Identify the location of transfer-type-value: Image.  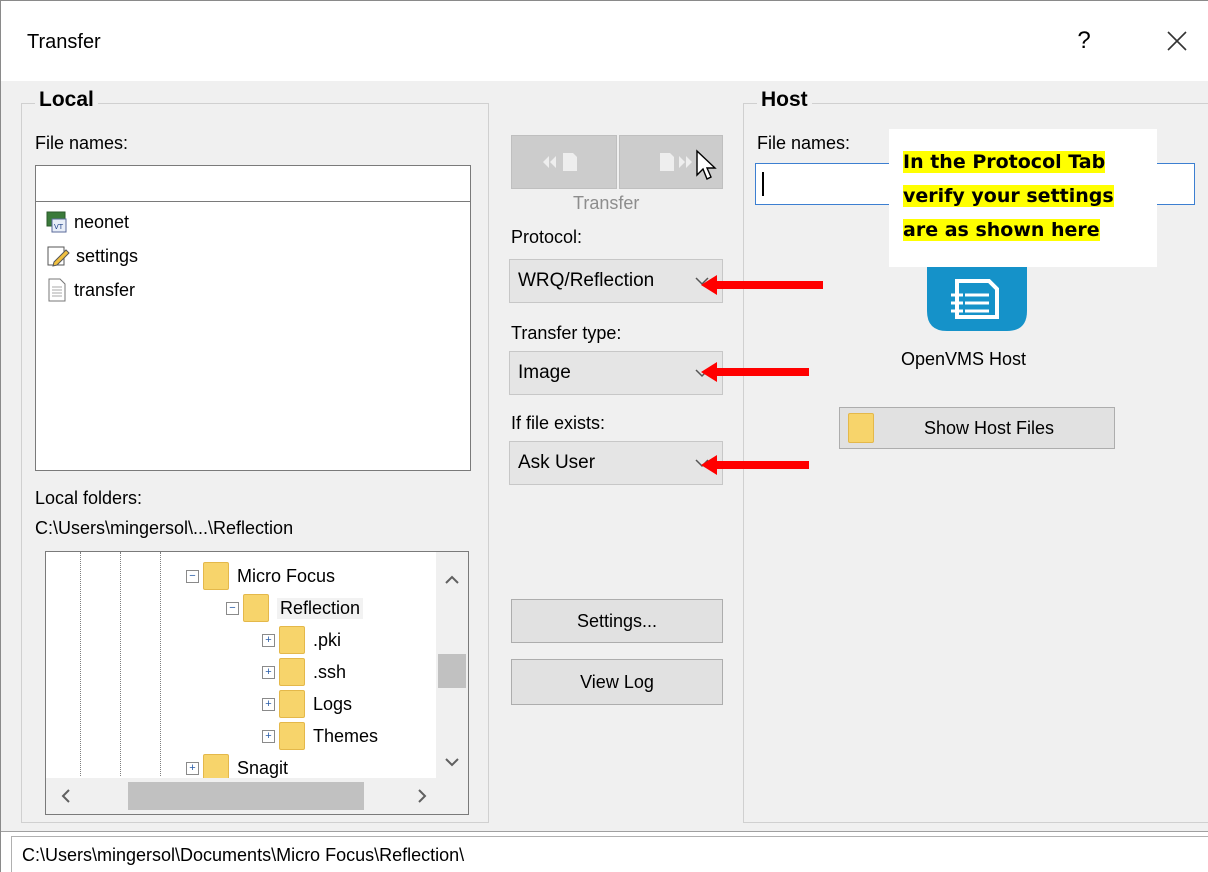
(544, 372).